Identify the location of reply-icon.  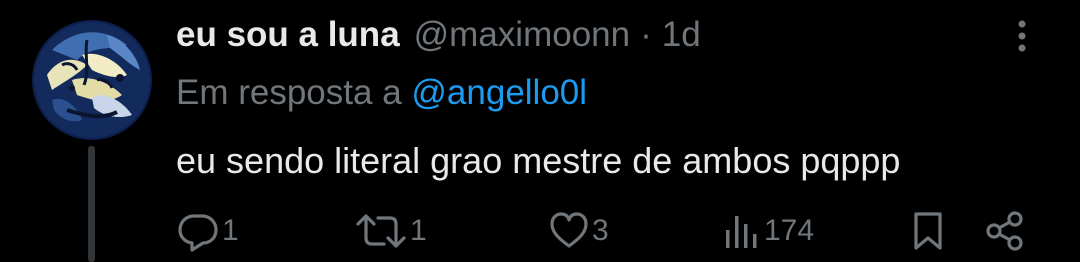
(198, 233).